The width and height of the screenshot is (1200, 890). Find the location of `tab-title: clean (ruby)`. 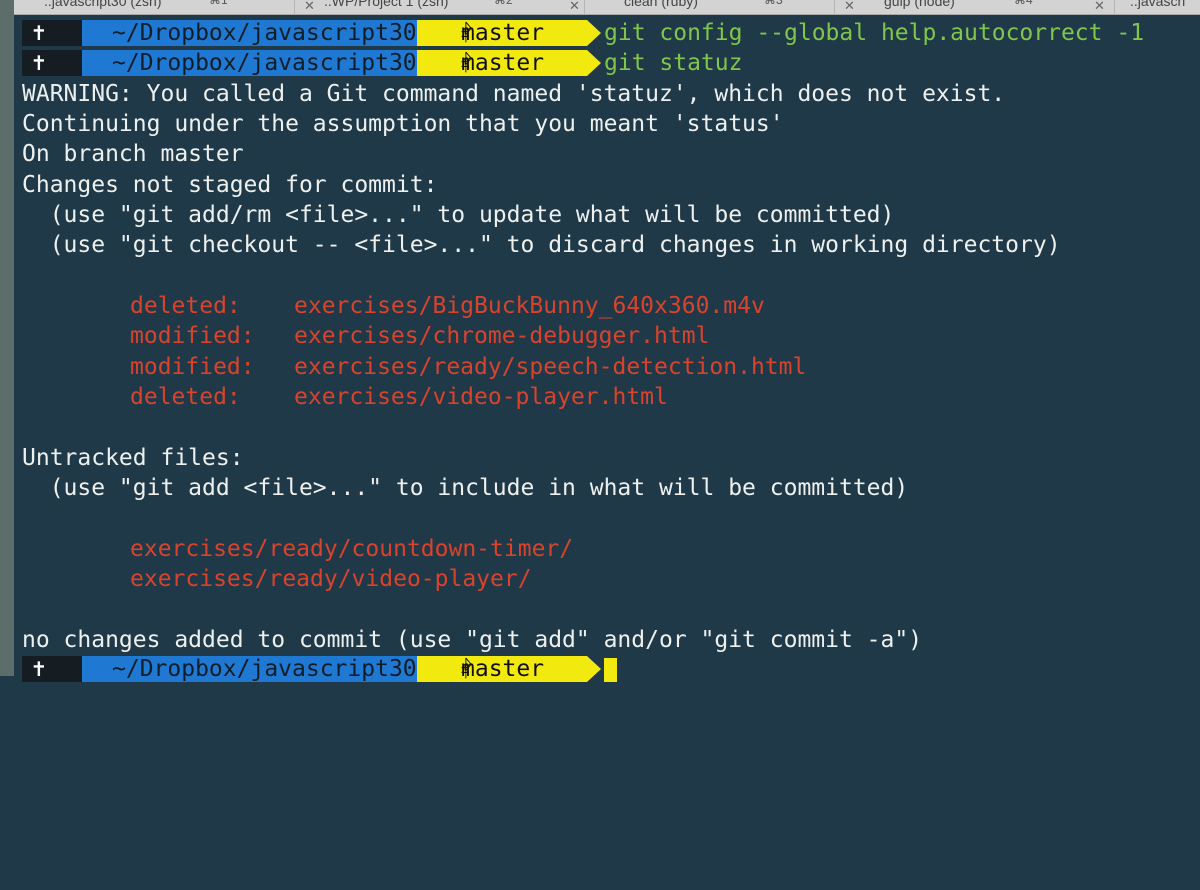

tab-title: clean (ruby) is located at coordinates (661, 4).